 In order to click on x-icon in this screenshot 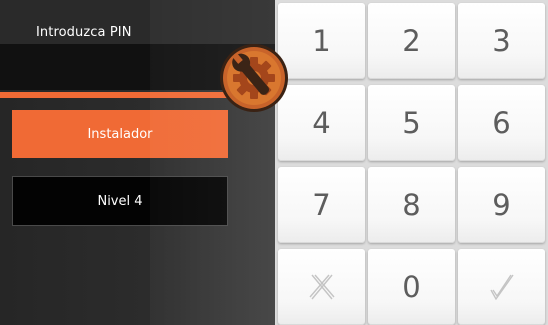, I will do `click(321, 287)`.